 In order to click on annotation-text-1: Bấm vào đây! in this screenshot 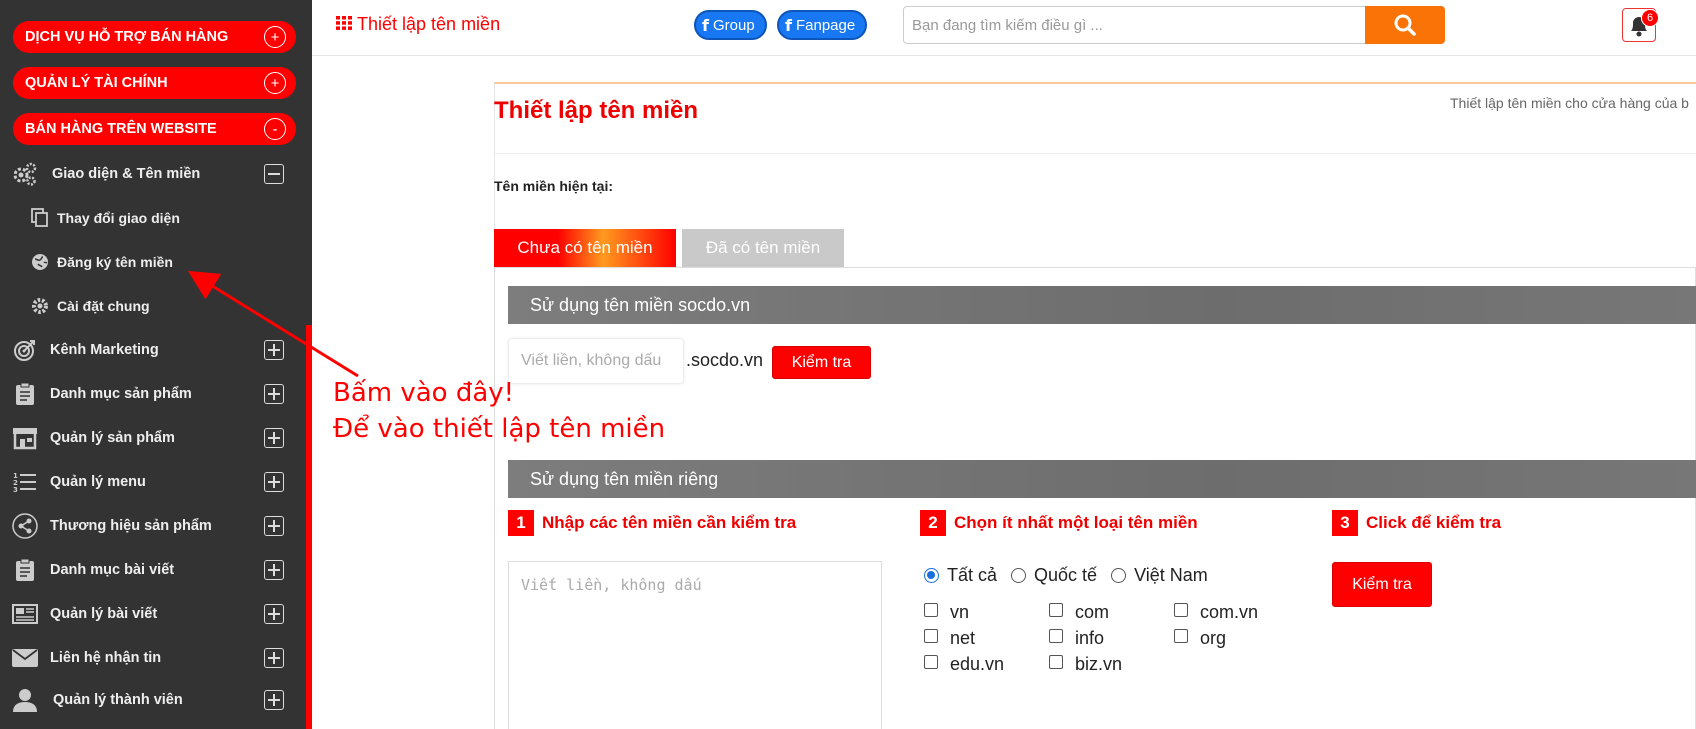, I will do `click(424, 393)`.